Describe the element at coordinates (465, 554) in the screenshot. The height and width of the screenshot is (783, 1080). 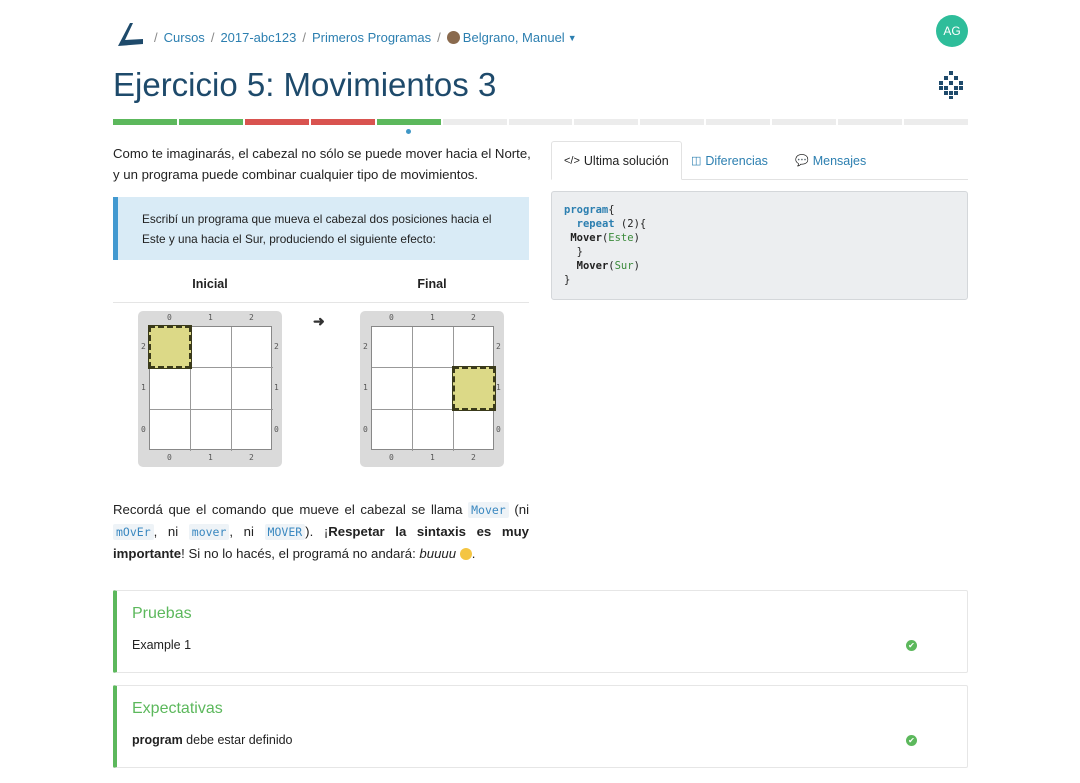
I see `scared-emoji-icon` at that location.